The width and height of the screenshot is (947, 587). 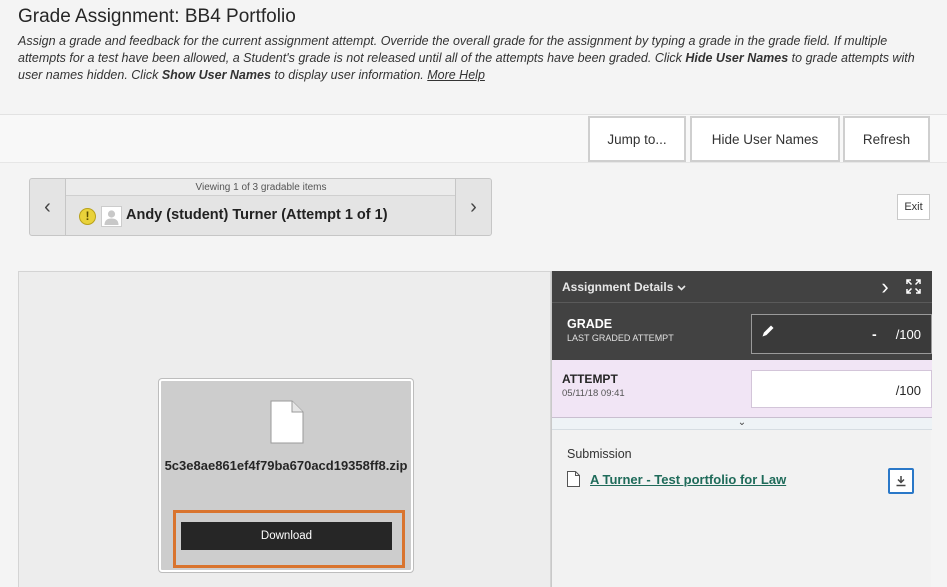 What do you see at coordinates (841, 389) in the screenshot?
I see `attempt-grade-input: /100` at bounding box center [841, 389].